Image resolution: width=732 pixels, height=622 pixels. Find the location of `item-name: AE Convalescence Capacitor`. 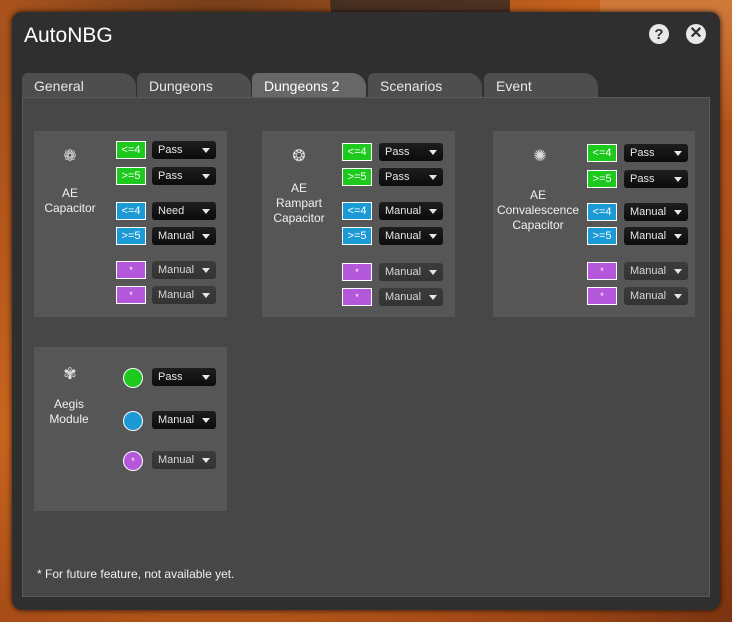

item-name: AE Convalescence Capacitor is located at coordinates (538, 210).